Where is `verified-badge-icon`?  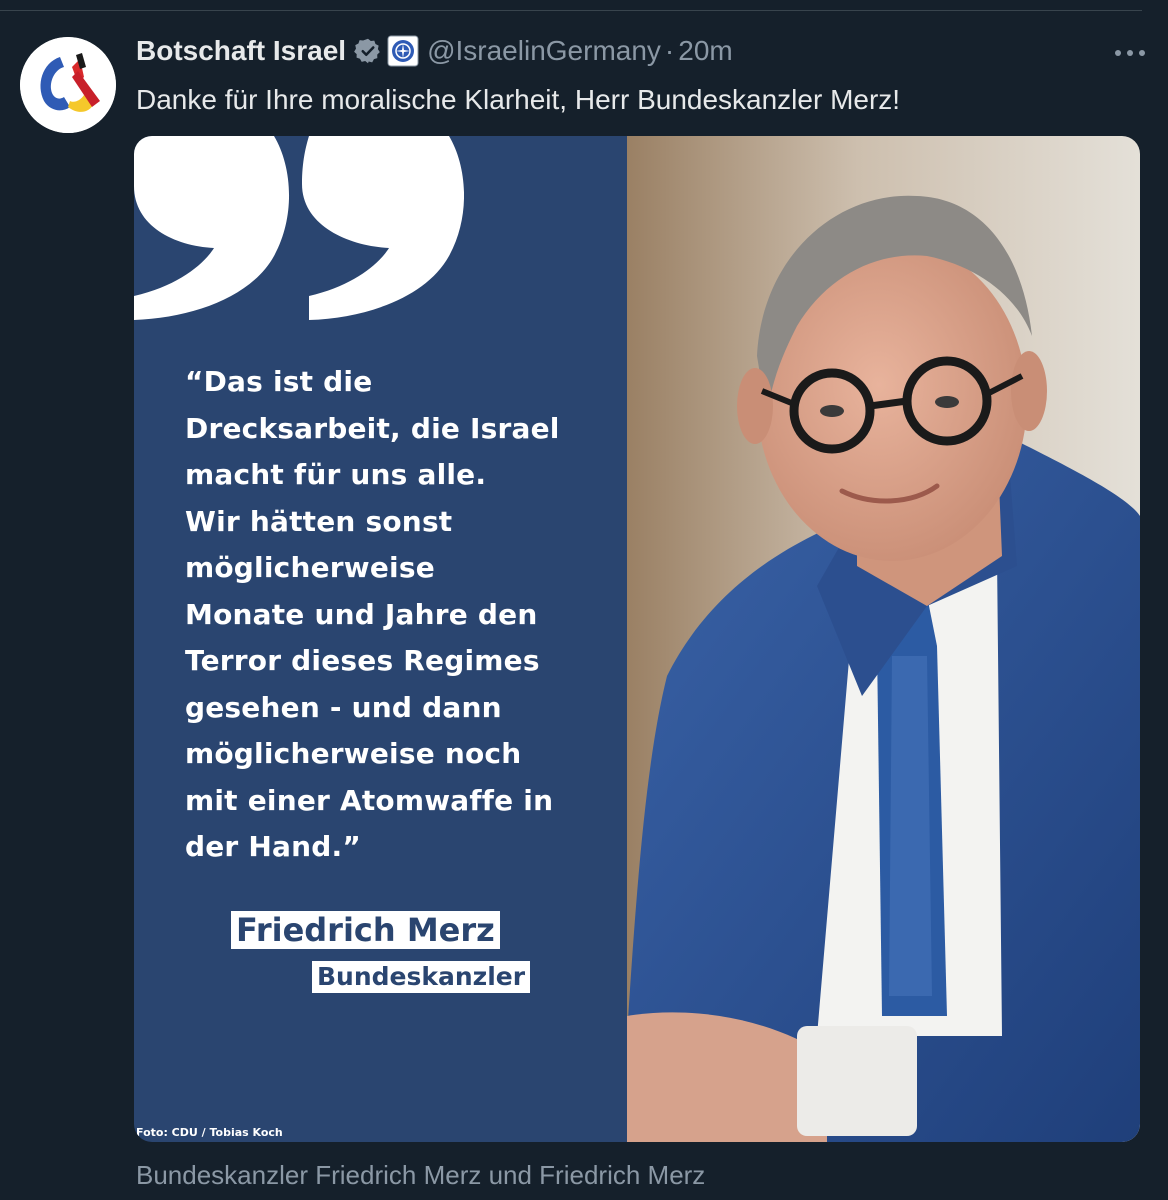 verified-badge-icon is located at coordinates (368, 51).